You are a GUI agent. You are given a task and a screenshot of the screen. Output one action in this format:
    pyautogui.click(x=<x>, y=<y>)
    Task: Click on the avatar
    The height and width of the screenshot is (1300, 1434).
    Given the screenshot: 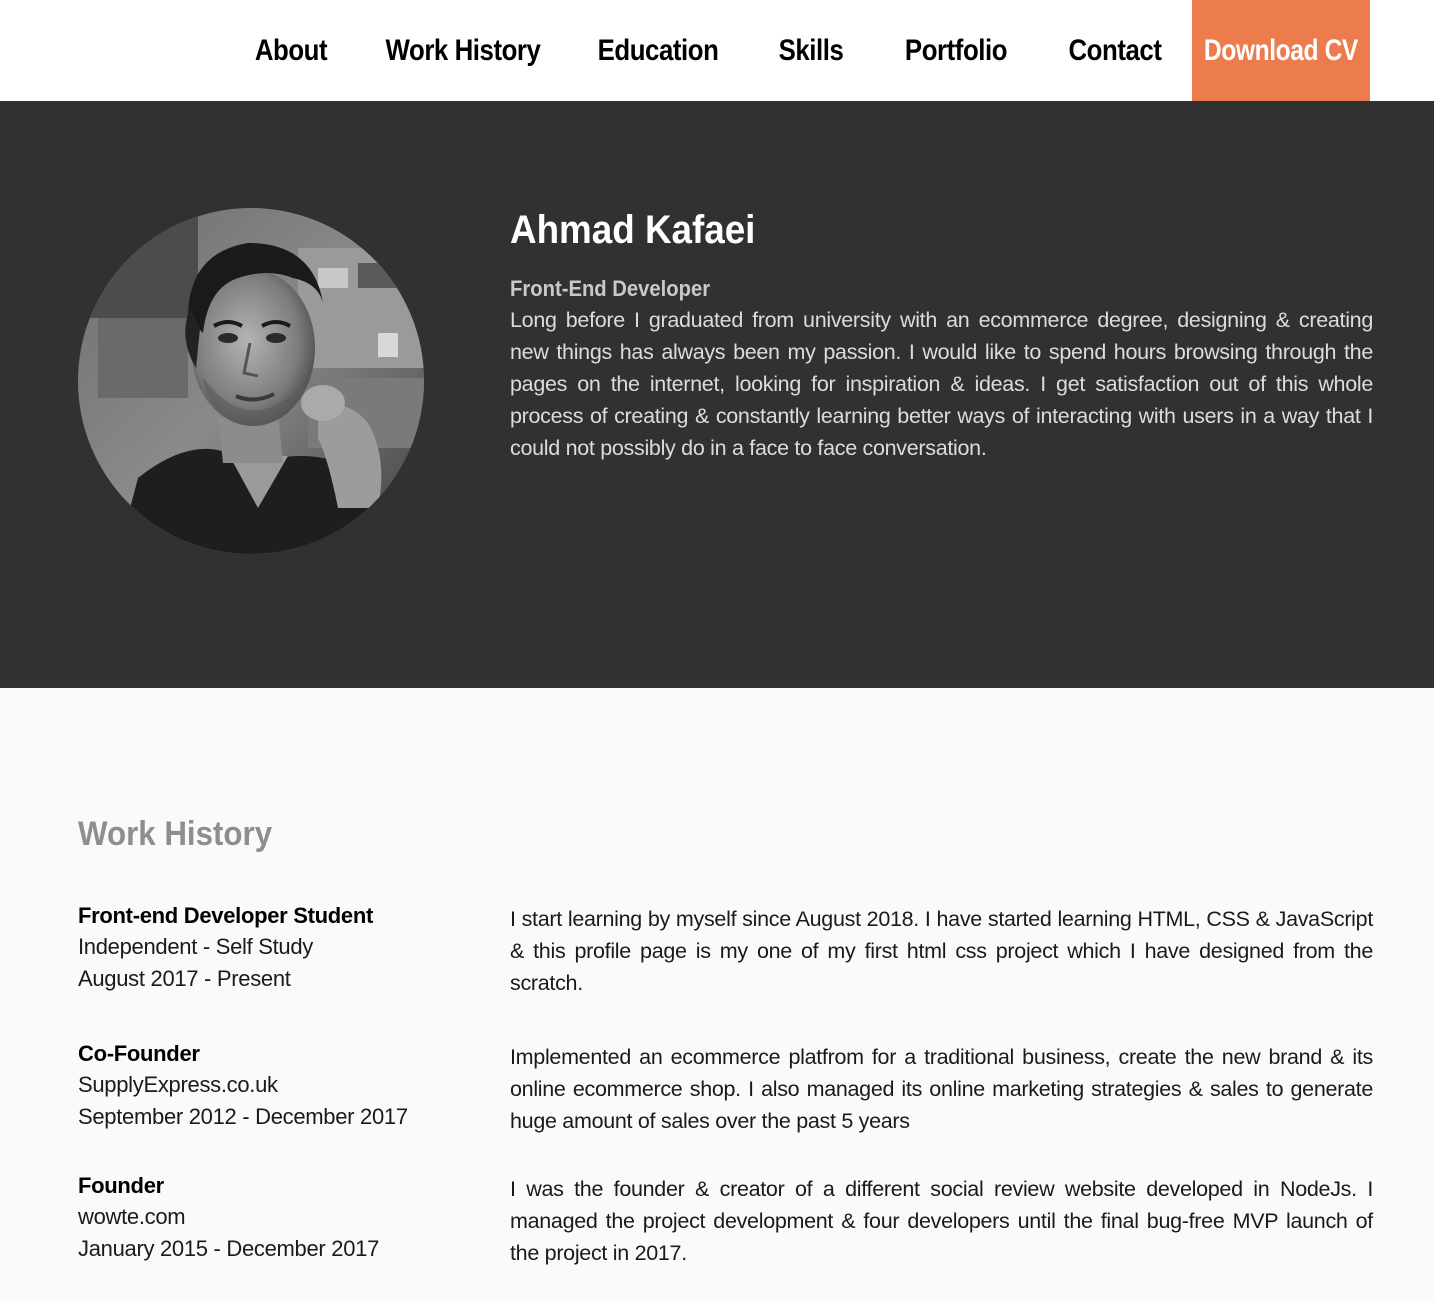 What is the action you would take?
    pyautogui.click(x=251, y=381)
    